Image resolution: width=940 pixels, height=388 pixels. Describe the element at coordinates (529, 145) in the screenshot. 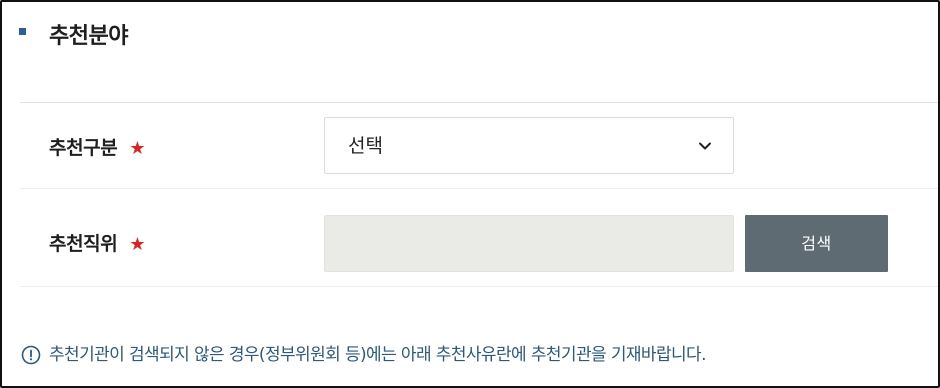

I see `category-select: 선택` at that location.